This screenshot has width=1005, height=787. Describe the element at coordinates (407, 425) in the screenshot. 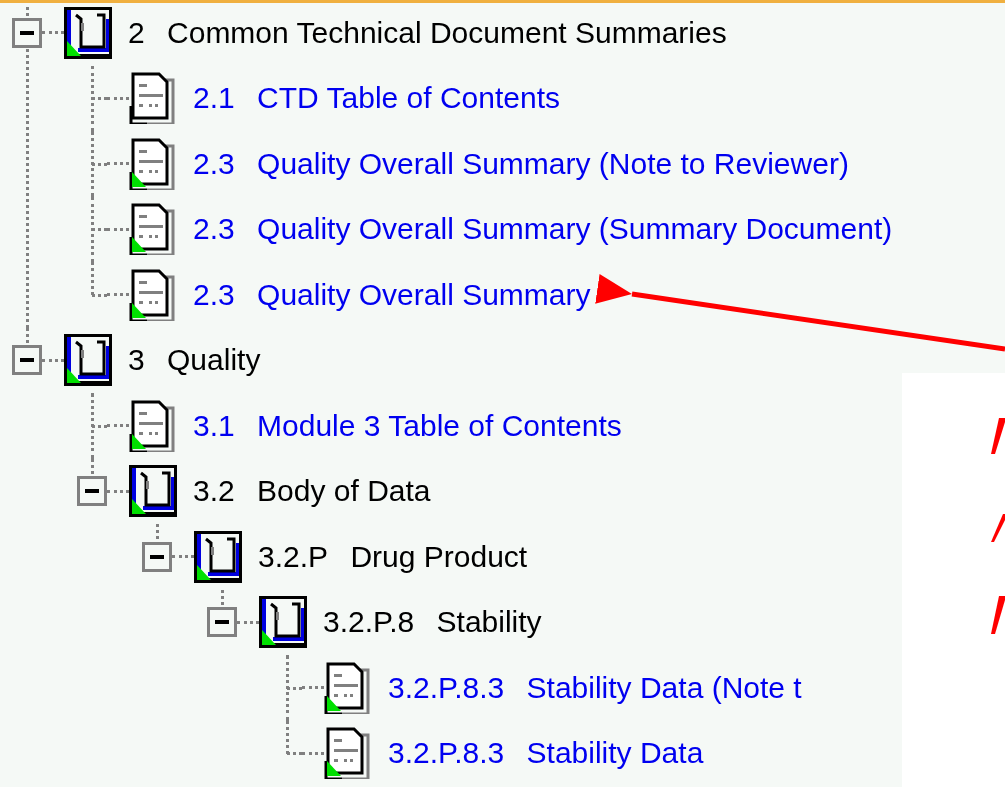

I see `document-link: 3.1 Module 3 Table of Contents` at that location.